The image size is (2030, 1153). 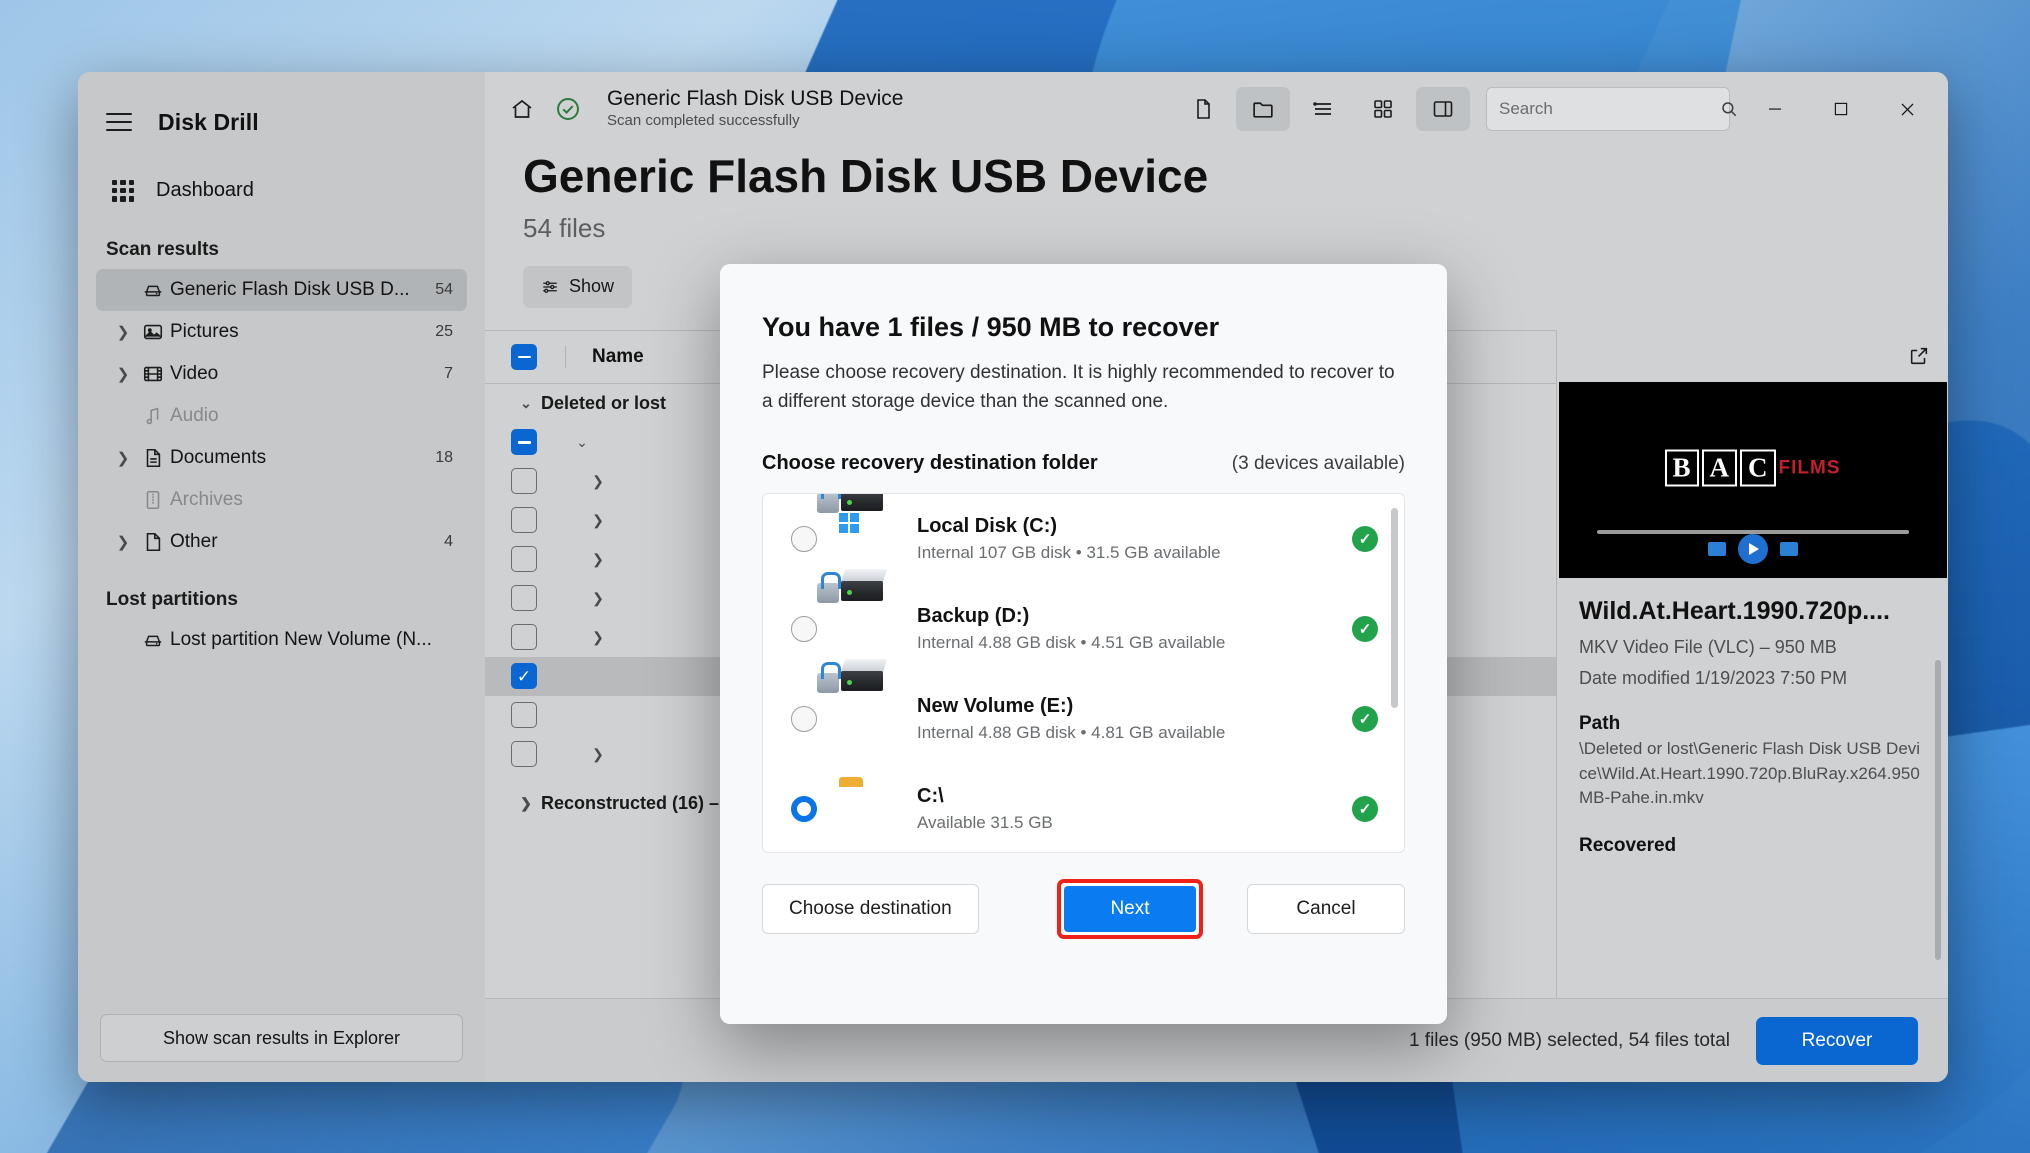 I want to click on destination-name: Local Disk (C:), so click(x=987, y=526).